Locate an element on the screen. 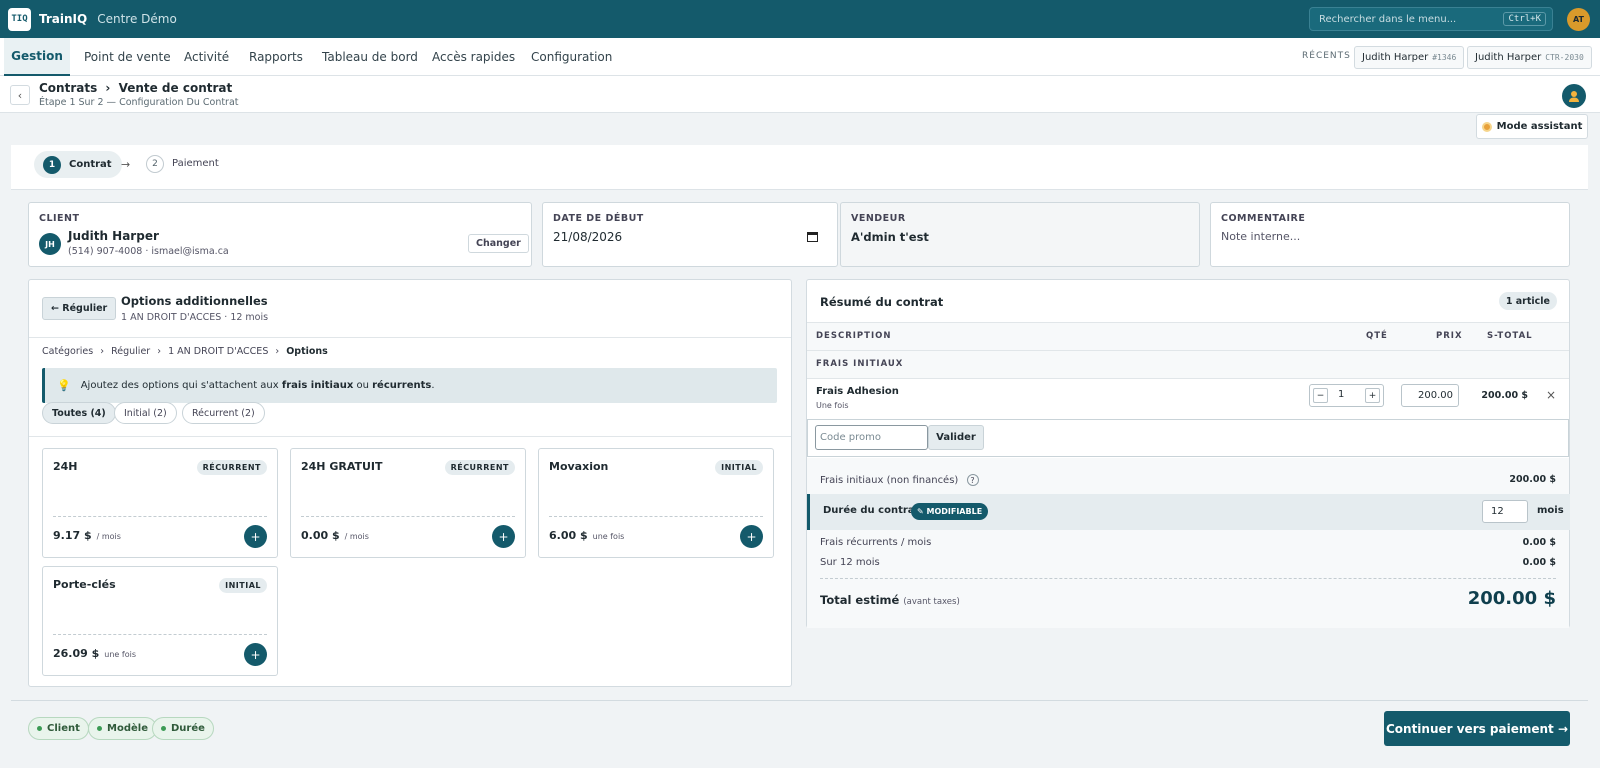  crumb-sep: › is located at coordinates (277, 351).